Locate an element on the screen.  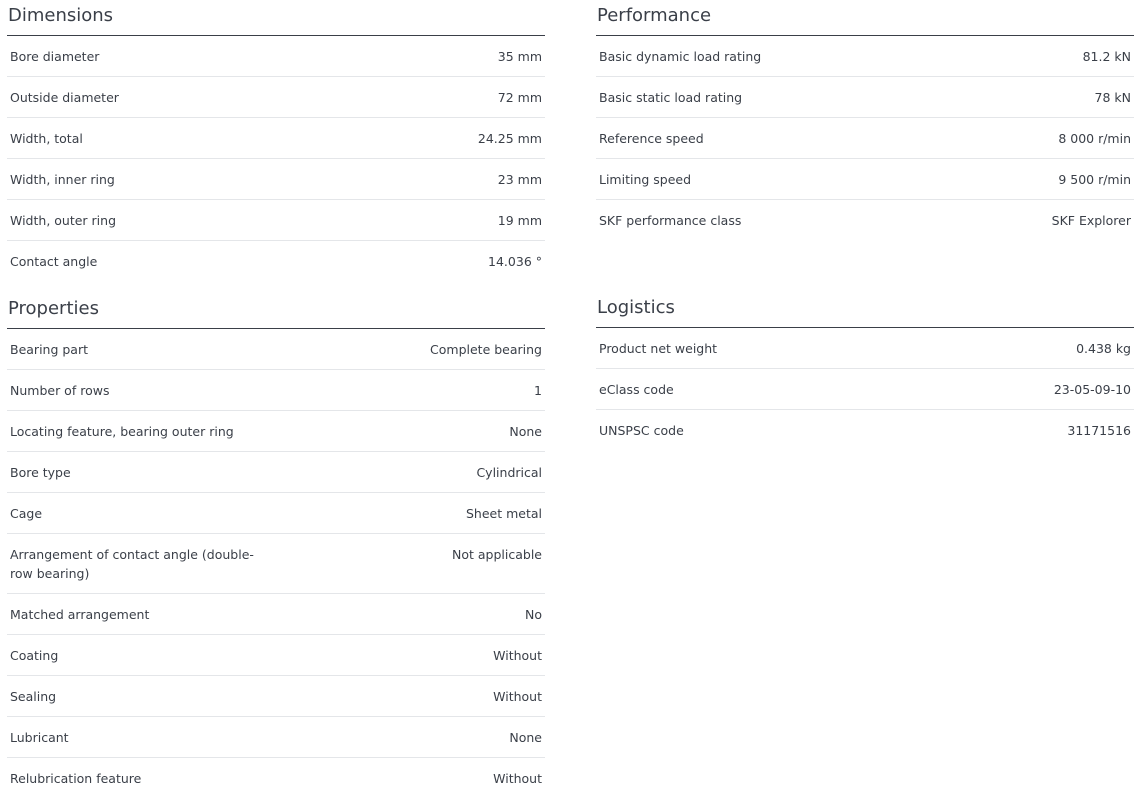
spec-value: 0.438 kg is located at coordinates (1103, 348).